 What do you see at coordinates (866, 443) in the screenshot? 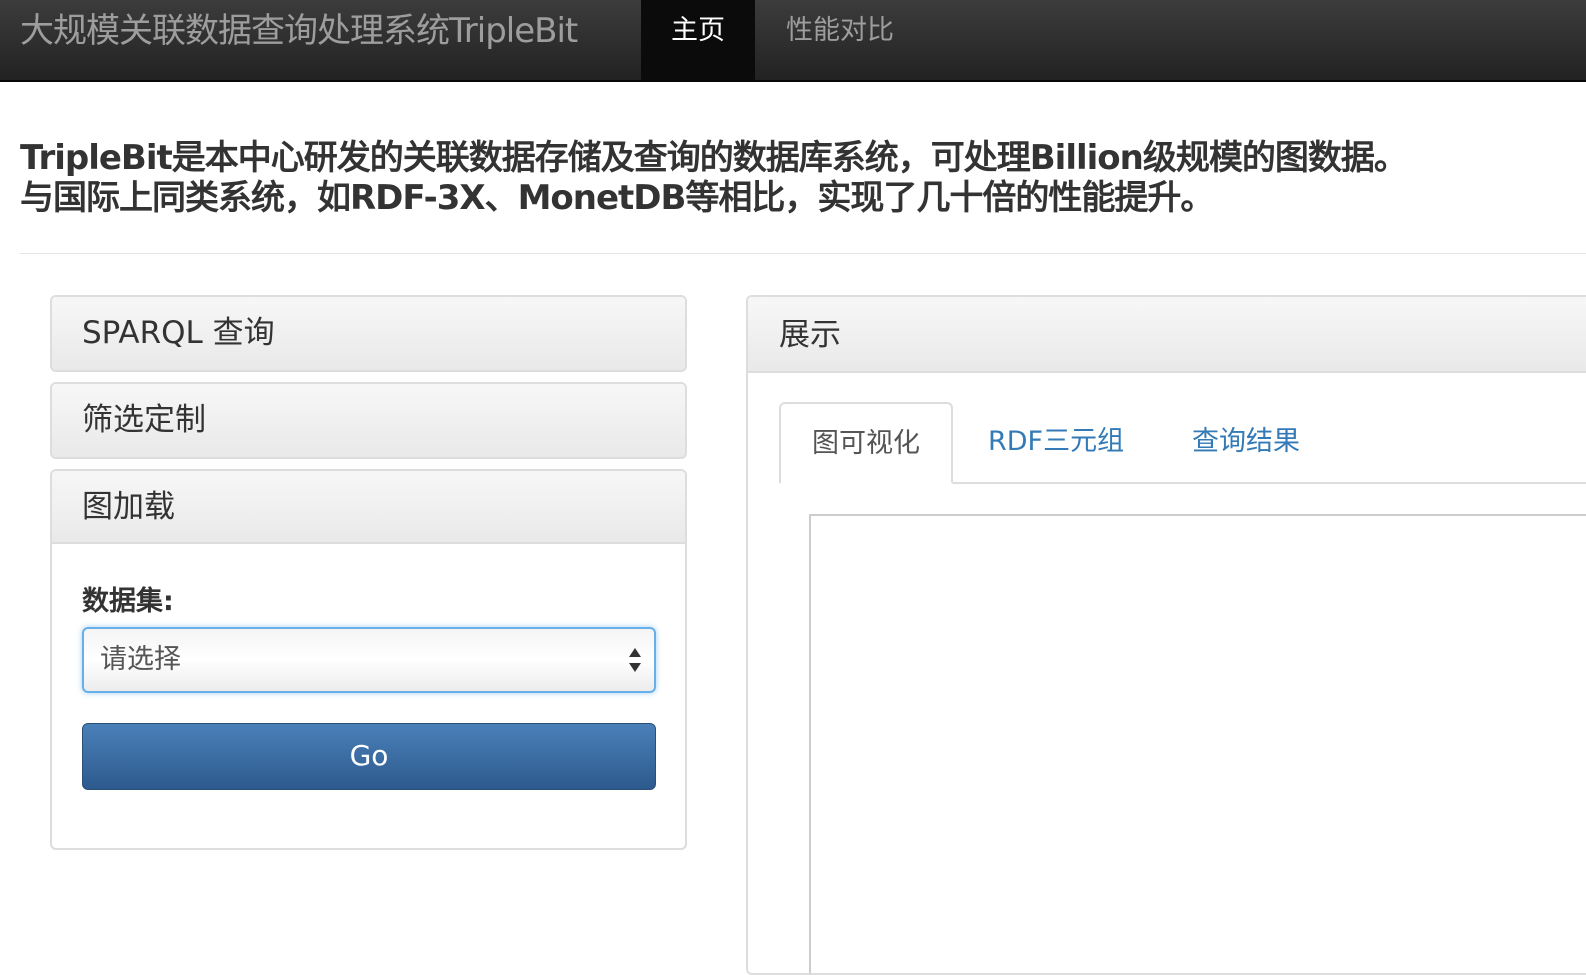
I see `tab-graph-visualization: 图可视化` at bounding box center [866, 443].